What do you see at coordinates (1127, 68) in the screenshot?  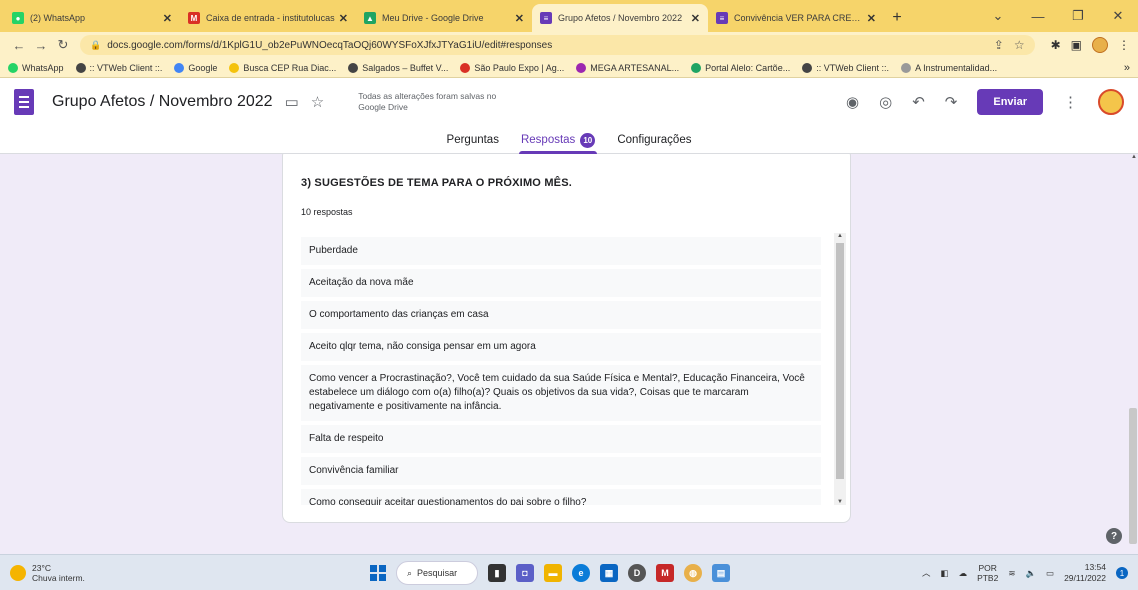 I see `more-bookmarks-icon: »` at bounding box center [1127, 68].